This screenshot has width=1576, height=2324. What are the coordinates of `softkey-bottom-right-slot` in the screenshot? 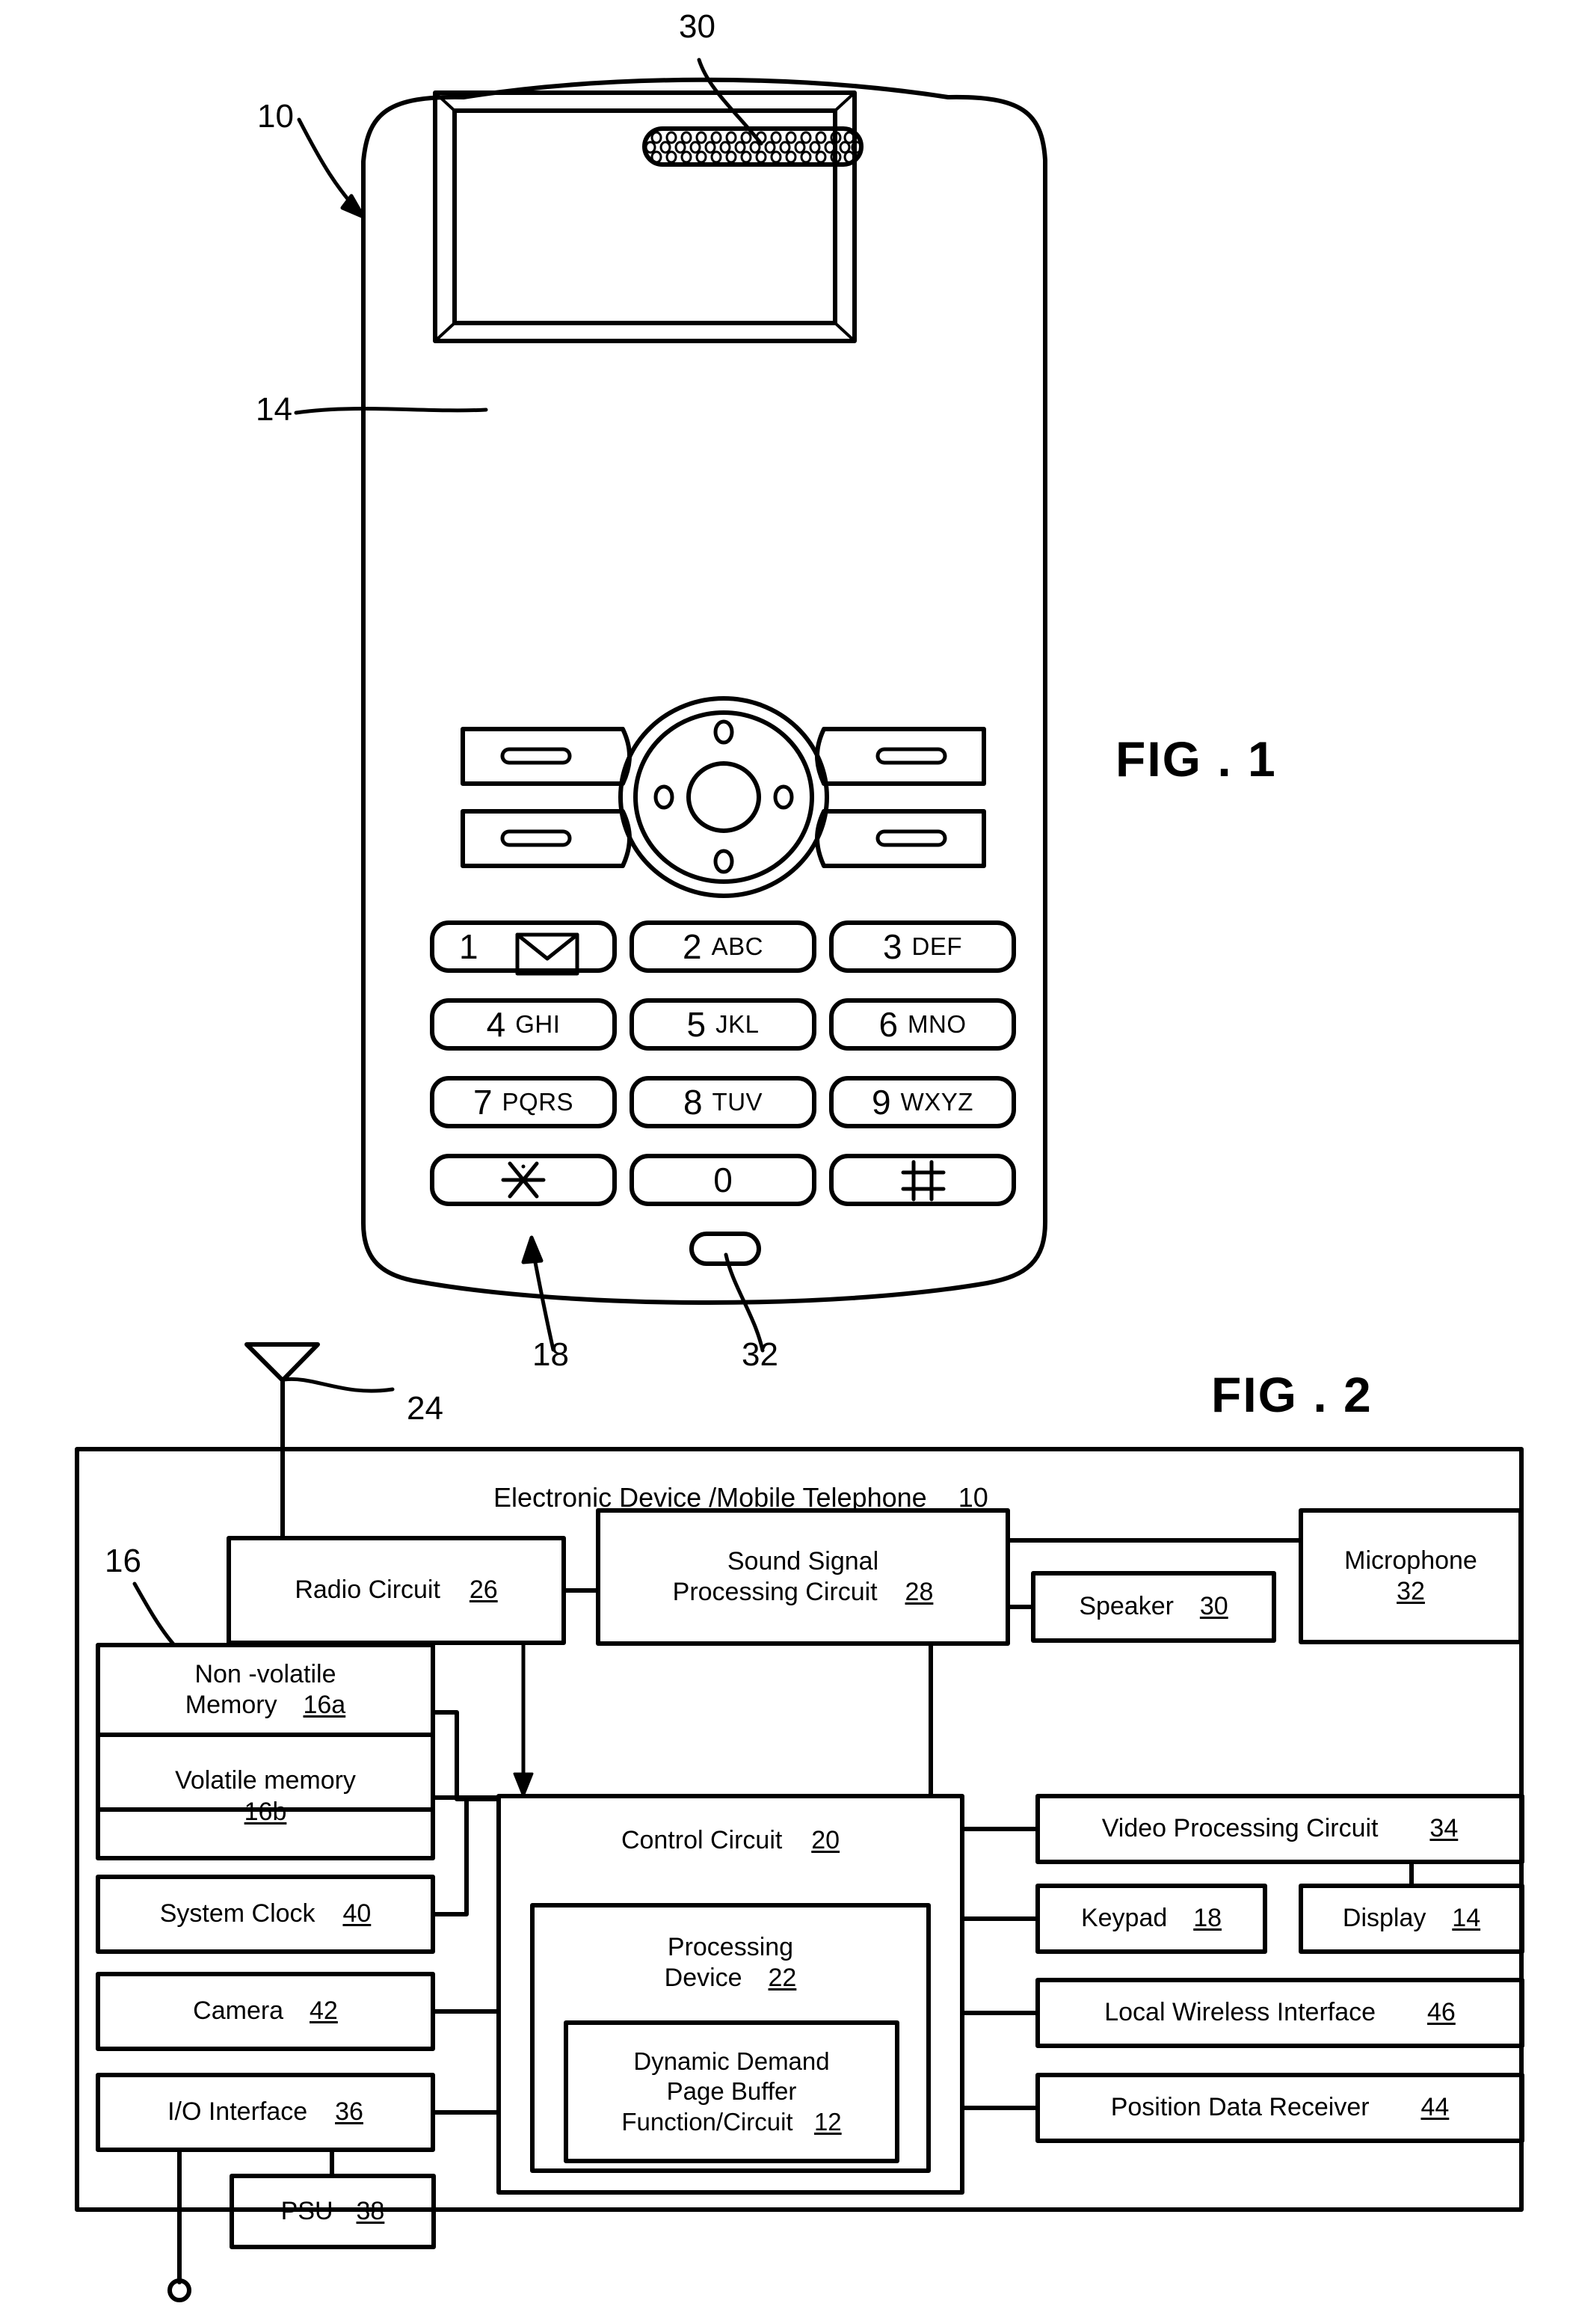 It's located at (911, 838).